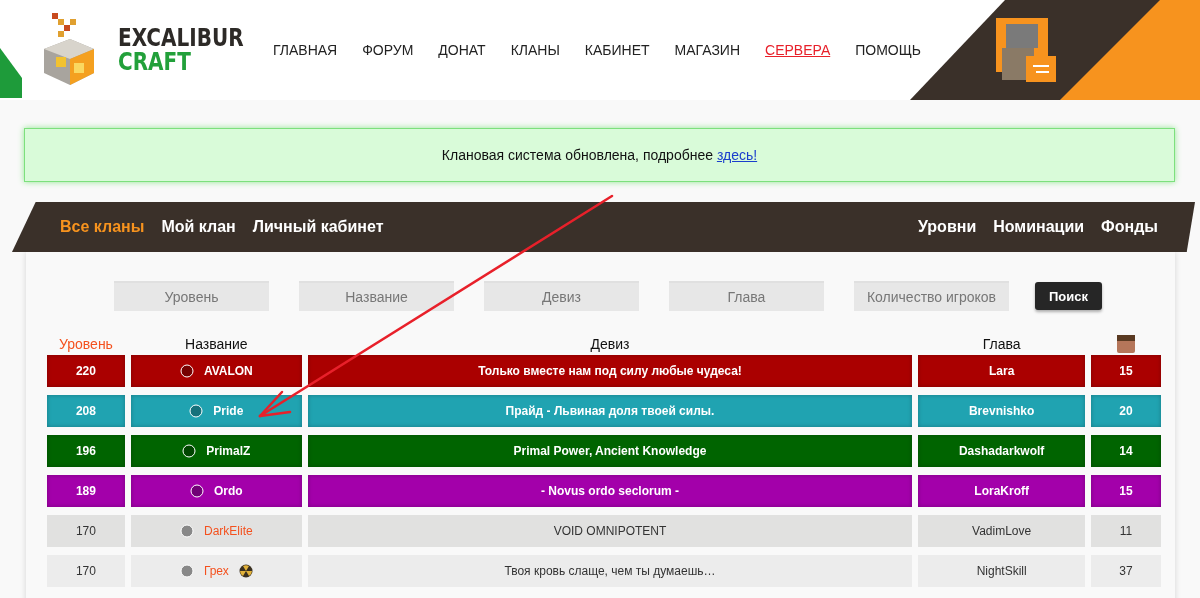  I want to click on nav-link: СЕРВЕРА, so click(798, 50).